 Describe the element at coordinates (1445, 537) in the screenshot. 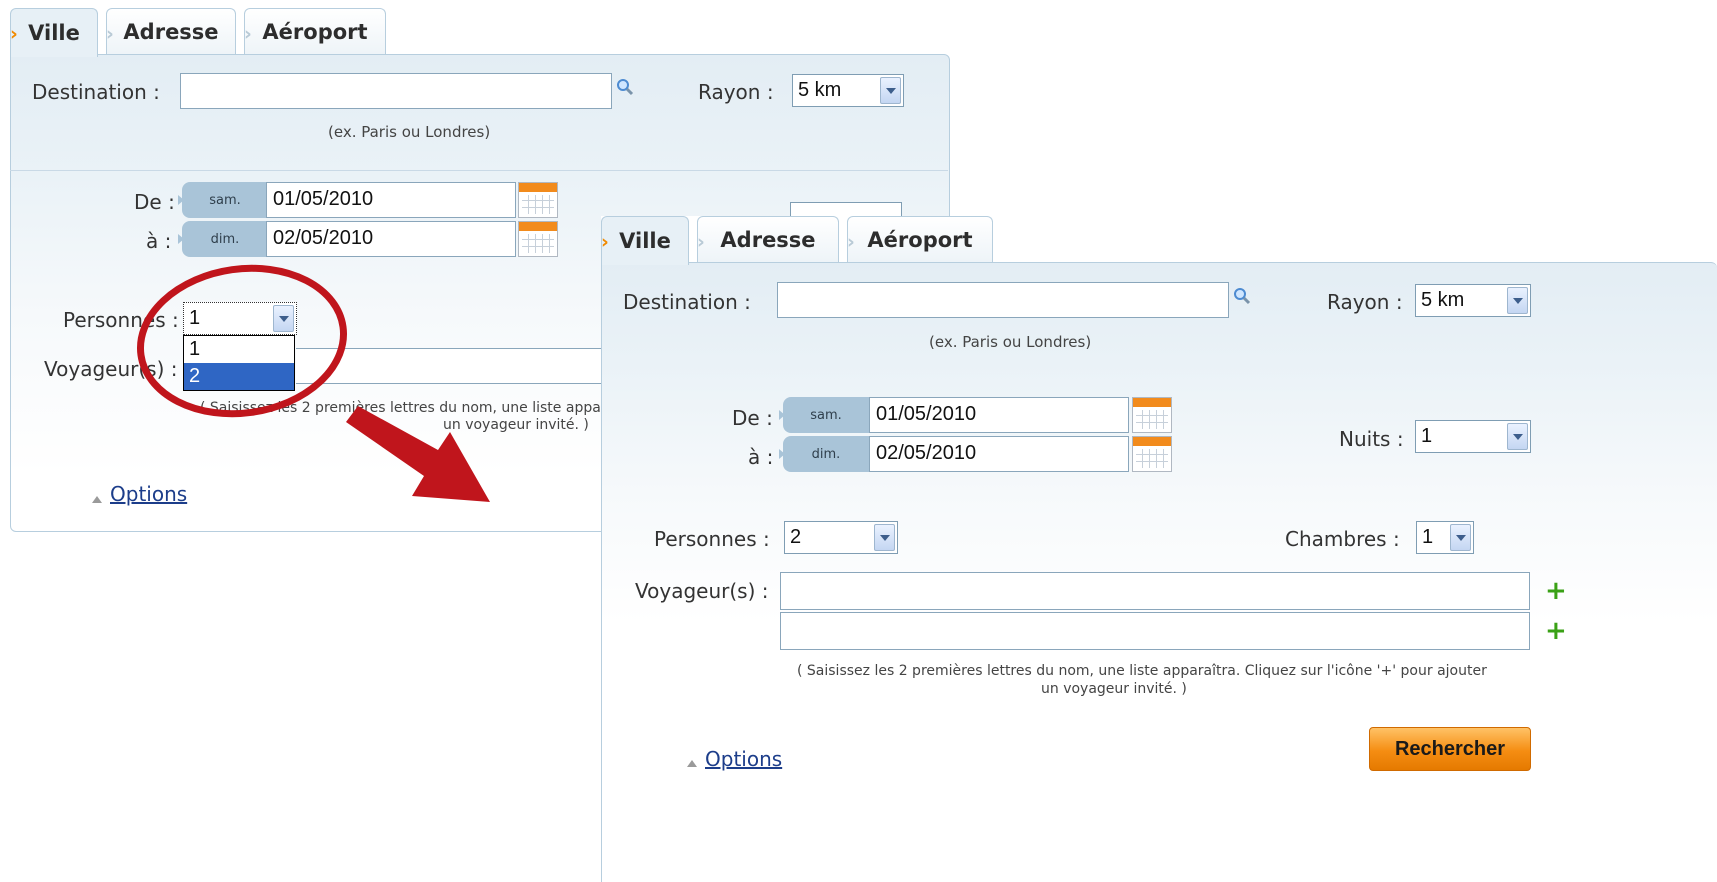

I see `chambres-select: 1` at that location.